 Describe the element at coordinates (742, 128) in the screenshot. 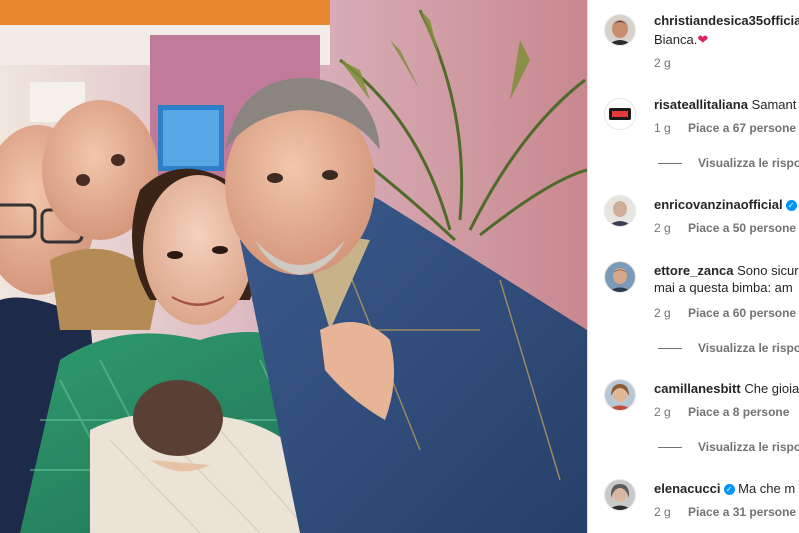

I see `comment-likes: Piace a 67 persone` at that location.